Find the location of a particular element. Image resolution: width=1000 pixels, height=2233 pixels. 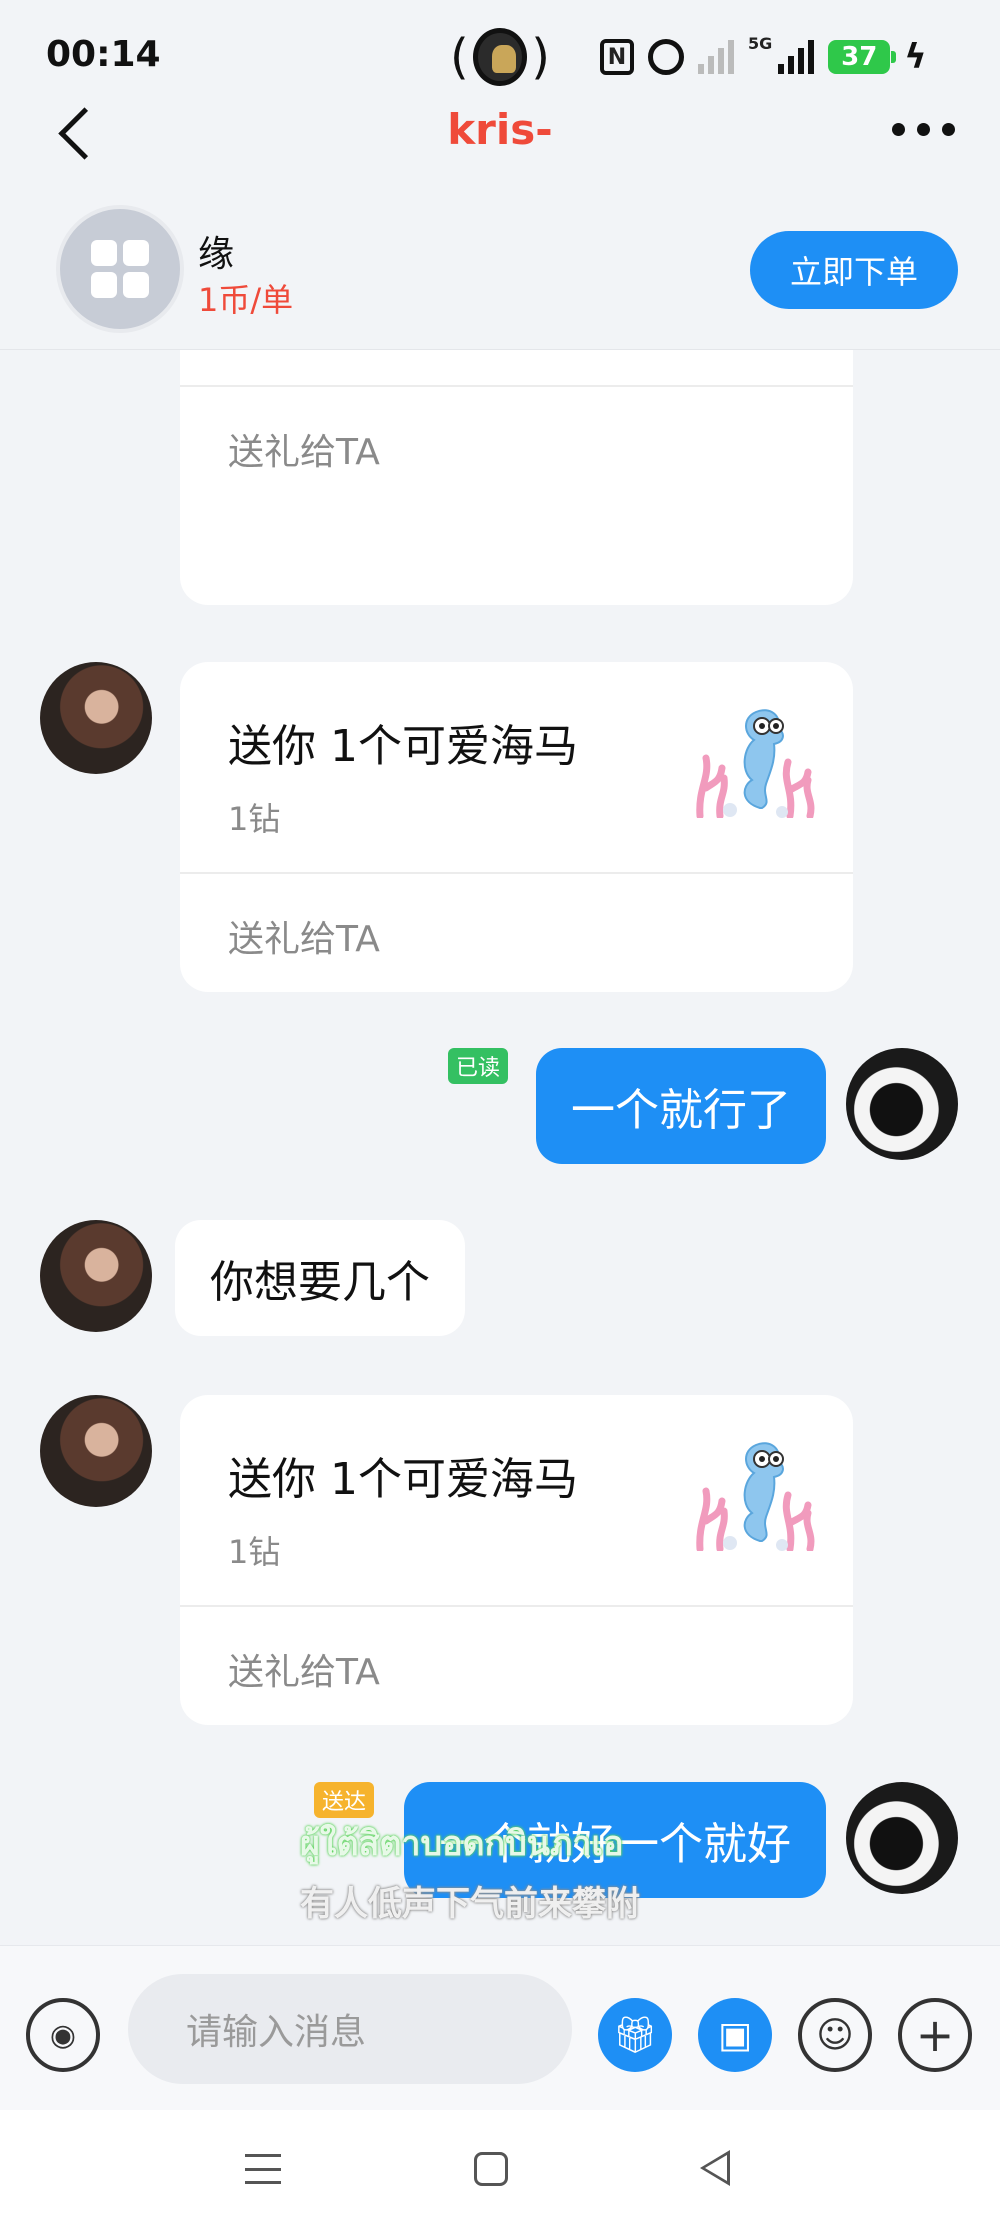

system-nav-bar is located at coordinates (500, 2171).